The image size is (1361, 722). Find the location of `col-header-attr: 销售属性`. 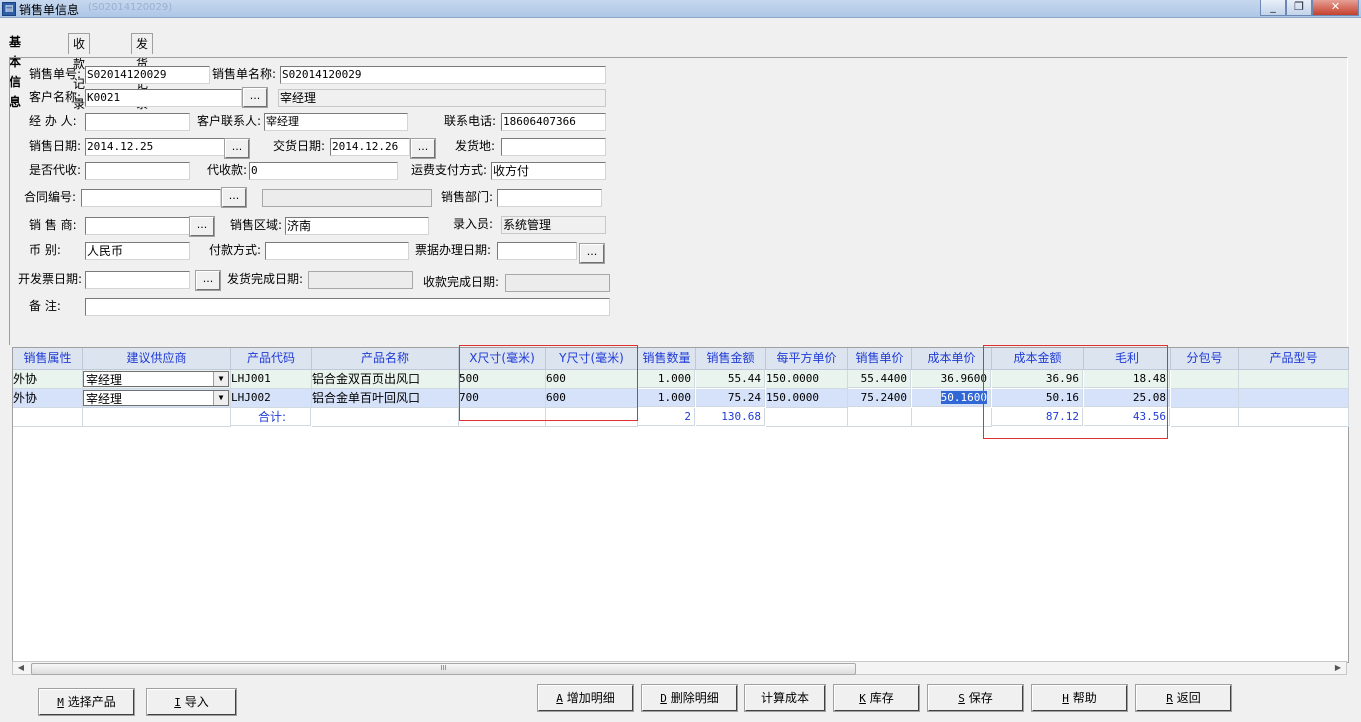

col-header-attr: 销售属性 is located at coordinates (48, 359).